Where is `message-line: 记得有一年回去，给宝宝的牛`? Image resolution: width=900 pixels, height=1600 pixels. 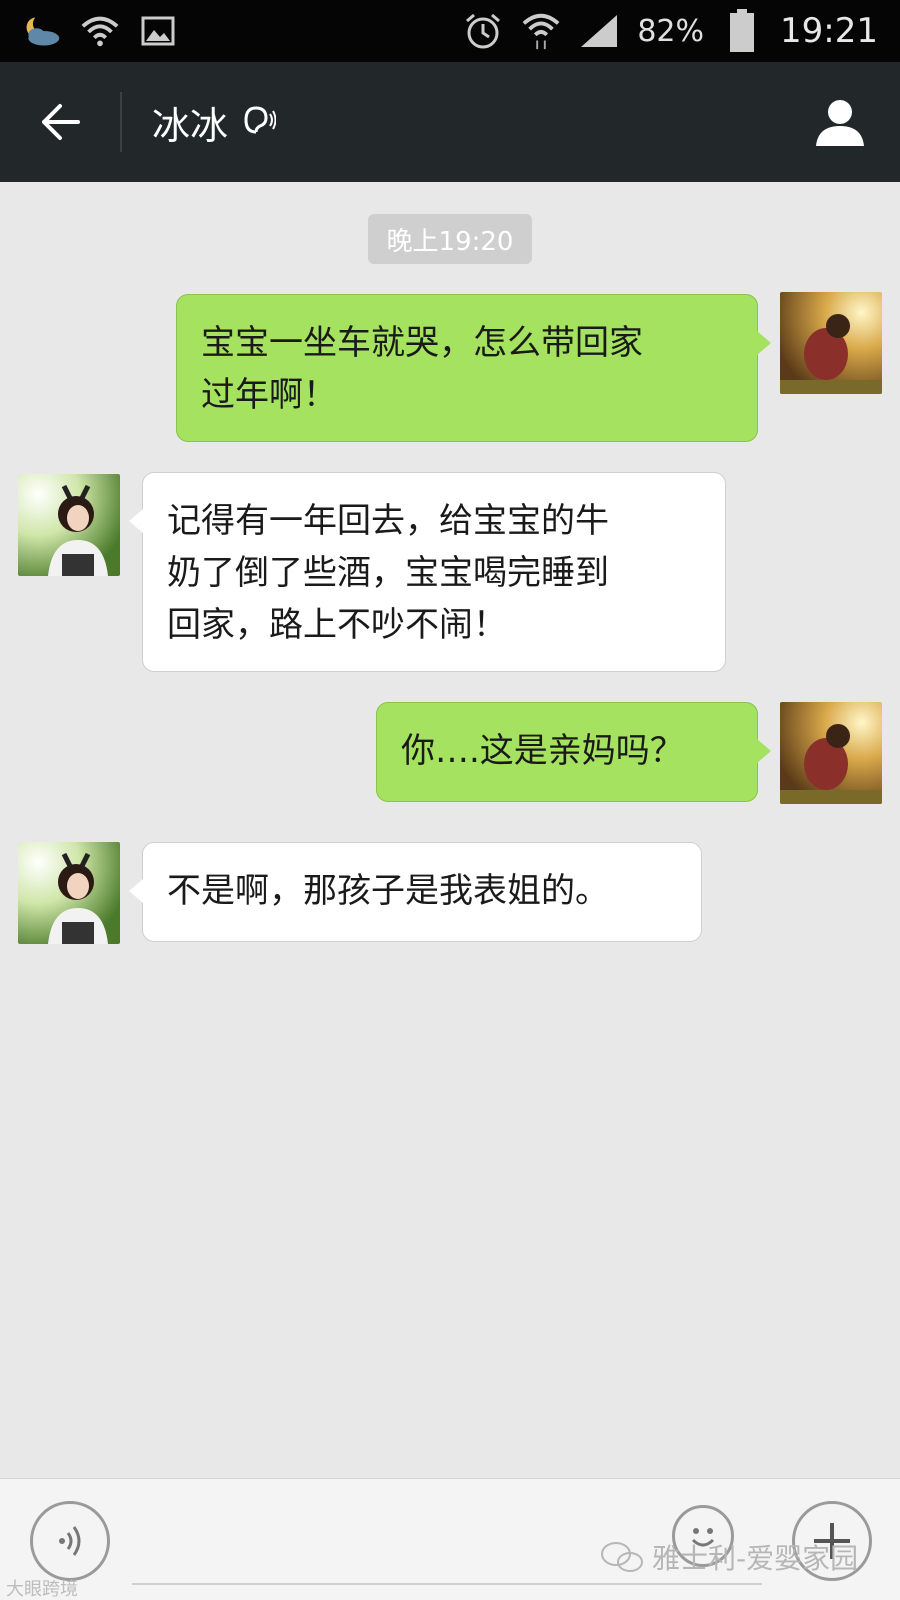
message-line: 记得有一年回去，给宝宝的牛 is located at coordinates (388, 521).